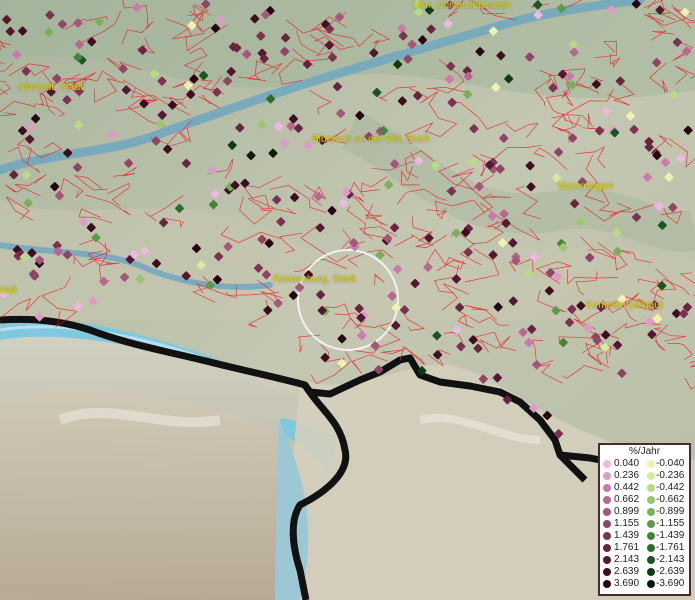 The height and width of the screenshot is (600, 695). I want to click on legend-value-negative: -0.899, so click(670, 511).